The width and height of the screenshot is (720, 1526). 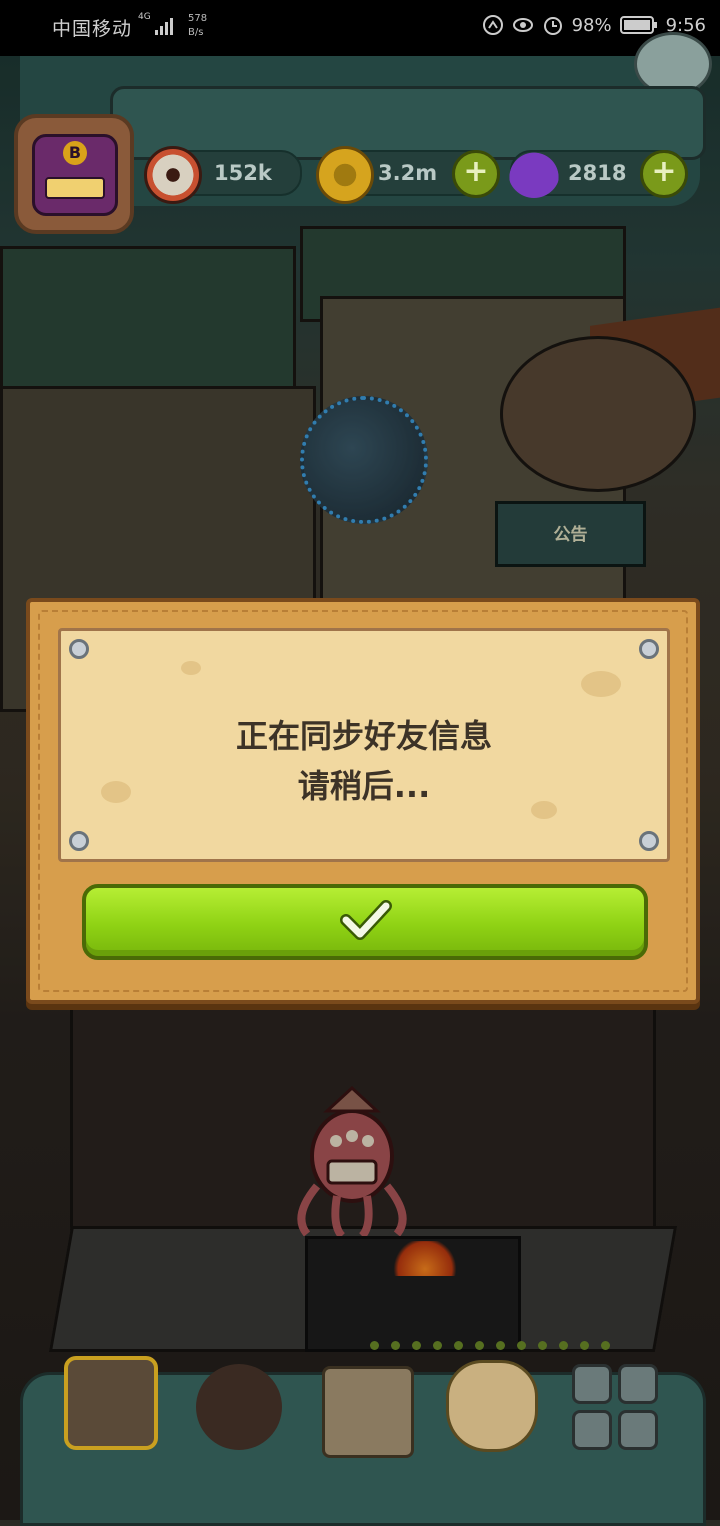 I want to click on recipe-book-icon, so click(x=368, y=1412).